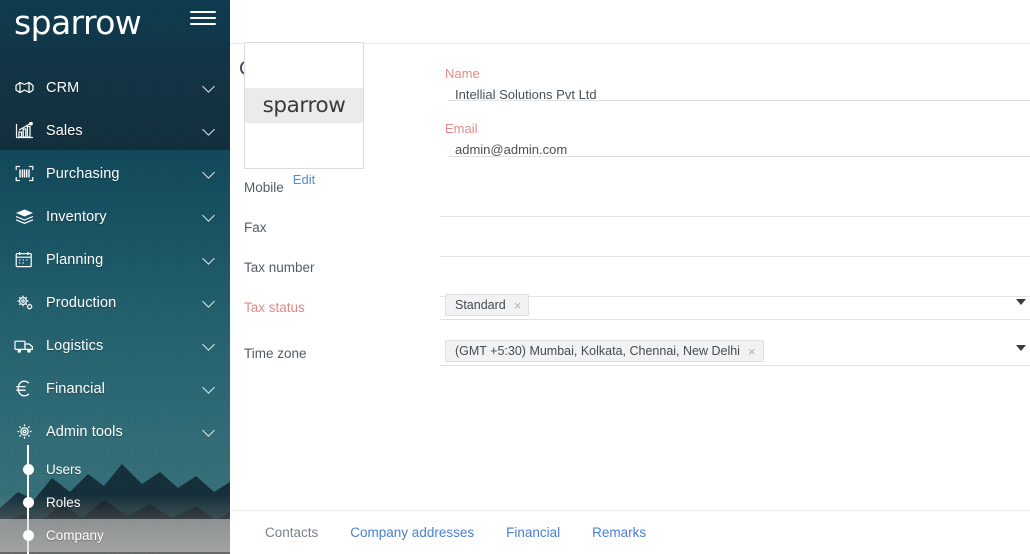  I want to click on tab-contacts: Contacts, so click(291, 532).